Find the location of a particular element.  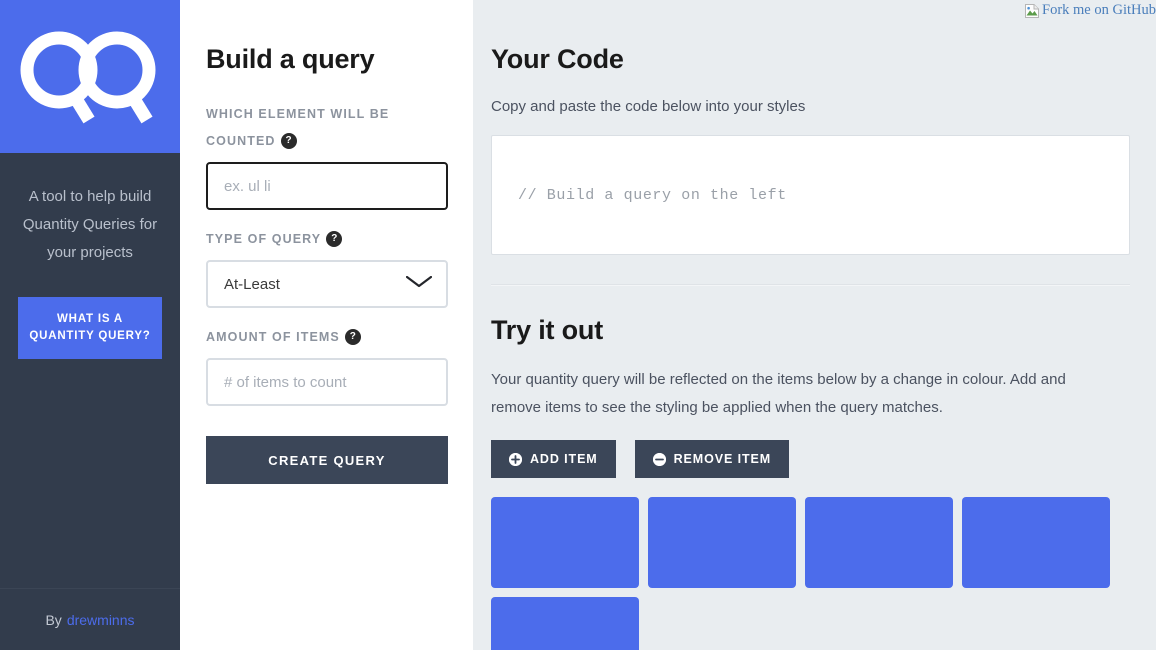

item-actions: ADD ITEM REMOVE ITEM is located at coordinates (810, 459).